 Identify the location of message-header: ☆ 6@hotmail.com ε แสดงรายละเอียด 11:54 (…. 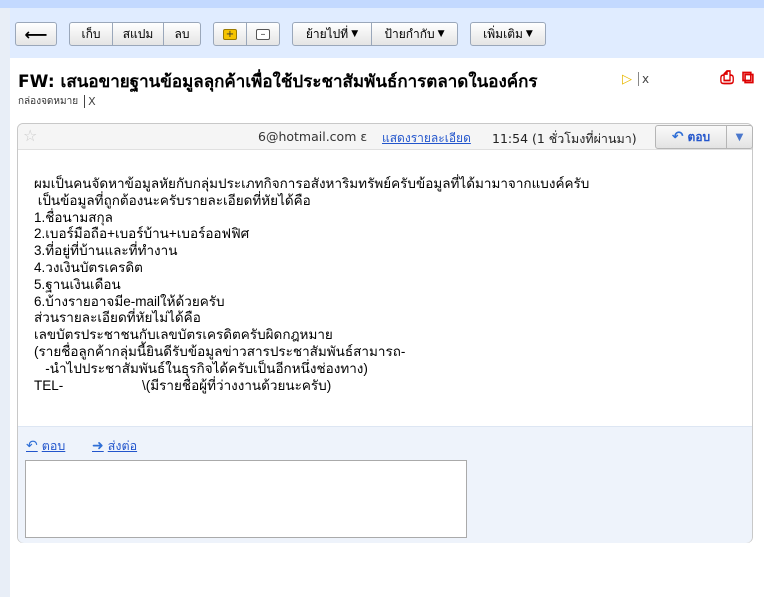
(385, 137).